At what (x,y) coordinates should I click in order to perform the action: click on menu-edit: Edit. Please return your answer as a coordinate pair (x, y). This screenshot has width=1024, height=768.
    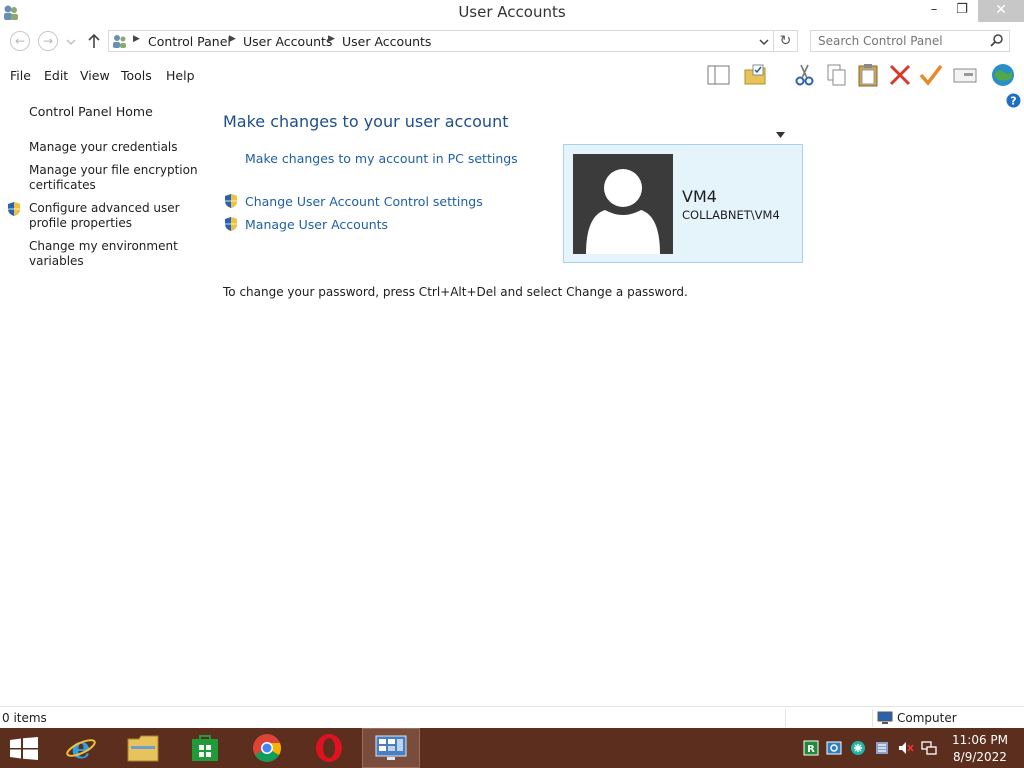
    Looking at the image, I should click on (56, 75).